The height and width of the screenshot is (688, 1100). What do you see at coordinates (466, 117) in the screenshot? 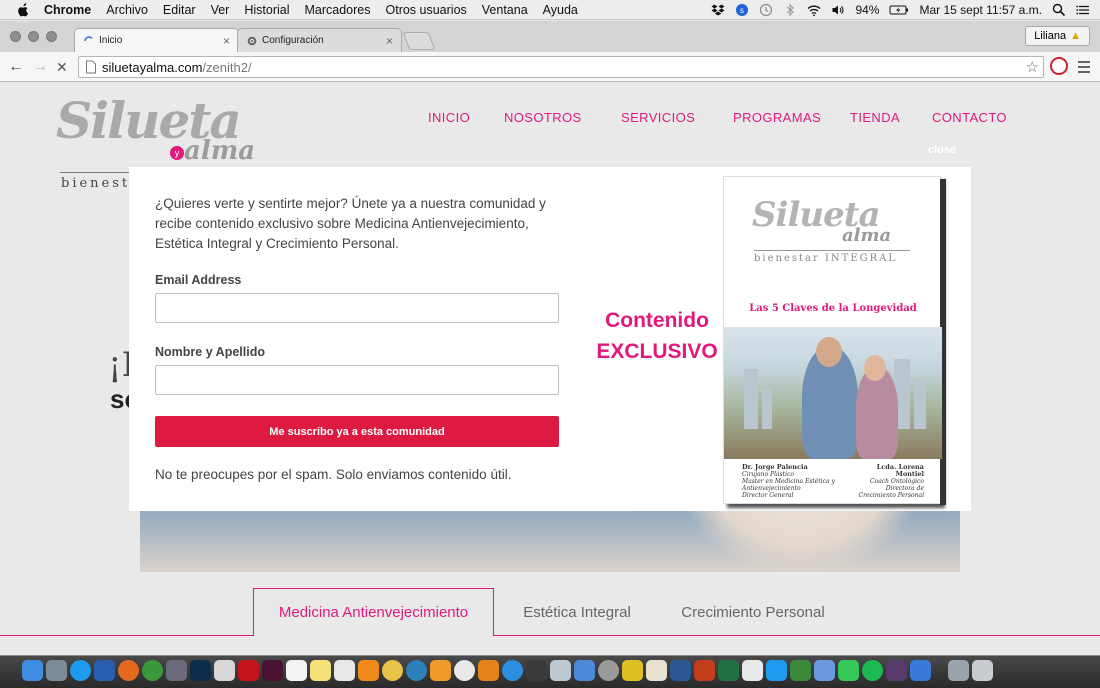
I see `nav-inicio: INICIO` at bounding box center [466, 117].